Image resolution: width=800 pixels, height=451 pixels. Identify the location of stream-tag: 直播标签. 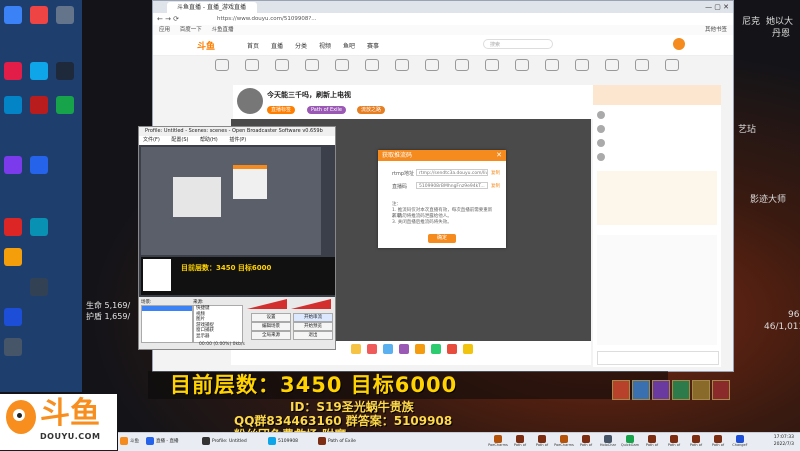
(281, 110).